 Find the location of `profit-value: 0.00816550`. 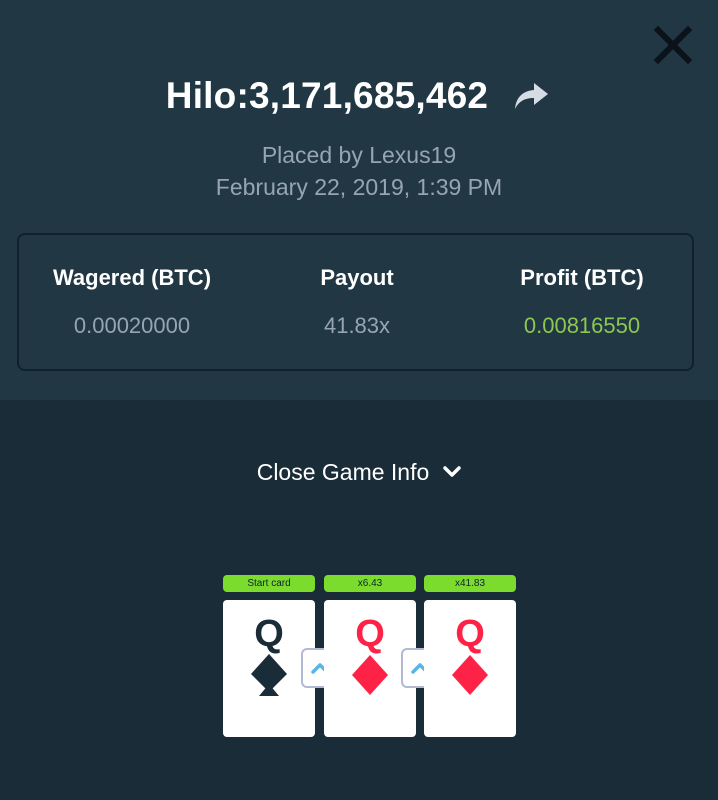

profit-value: 0.00816550 is located at coordinates (582, 325).